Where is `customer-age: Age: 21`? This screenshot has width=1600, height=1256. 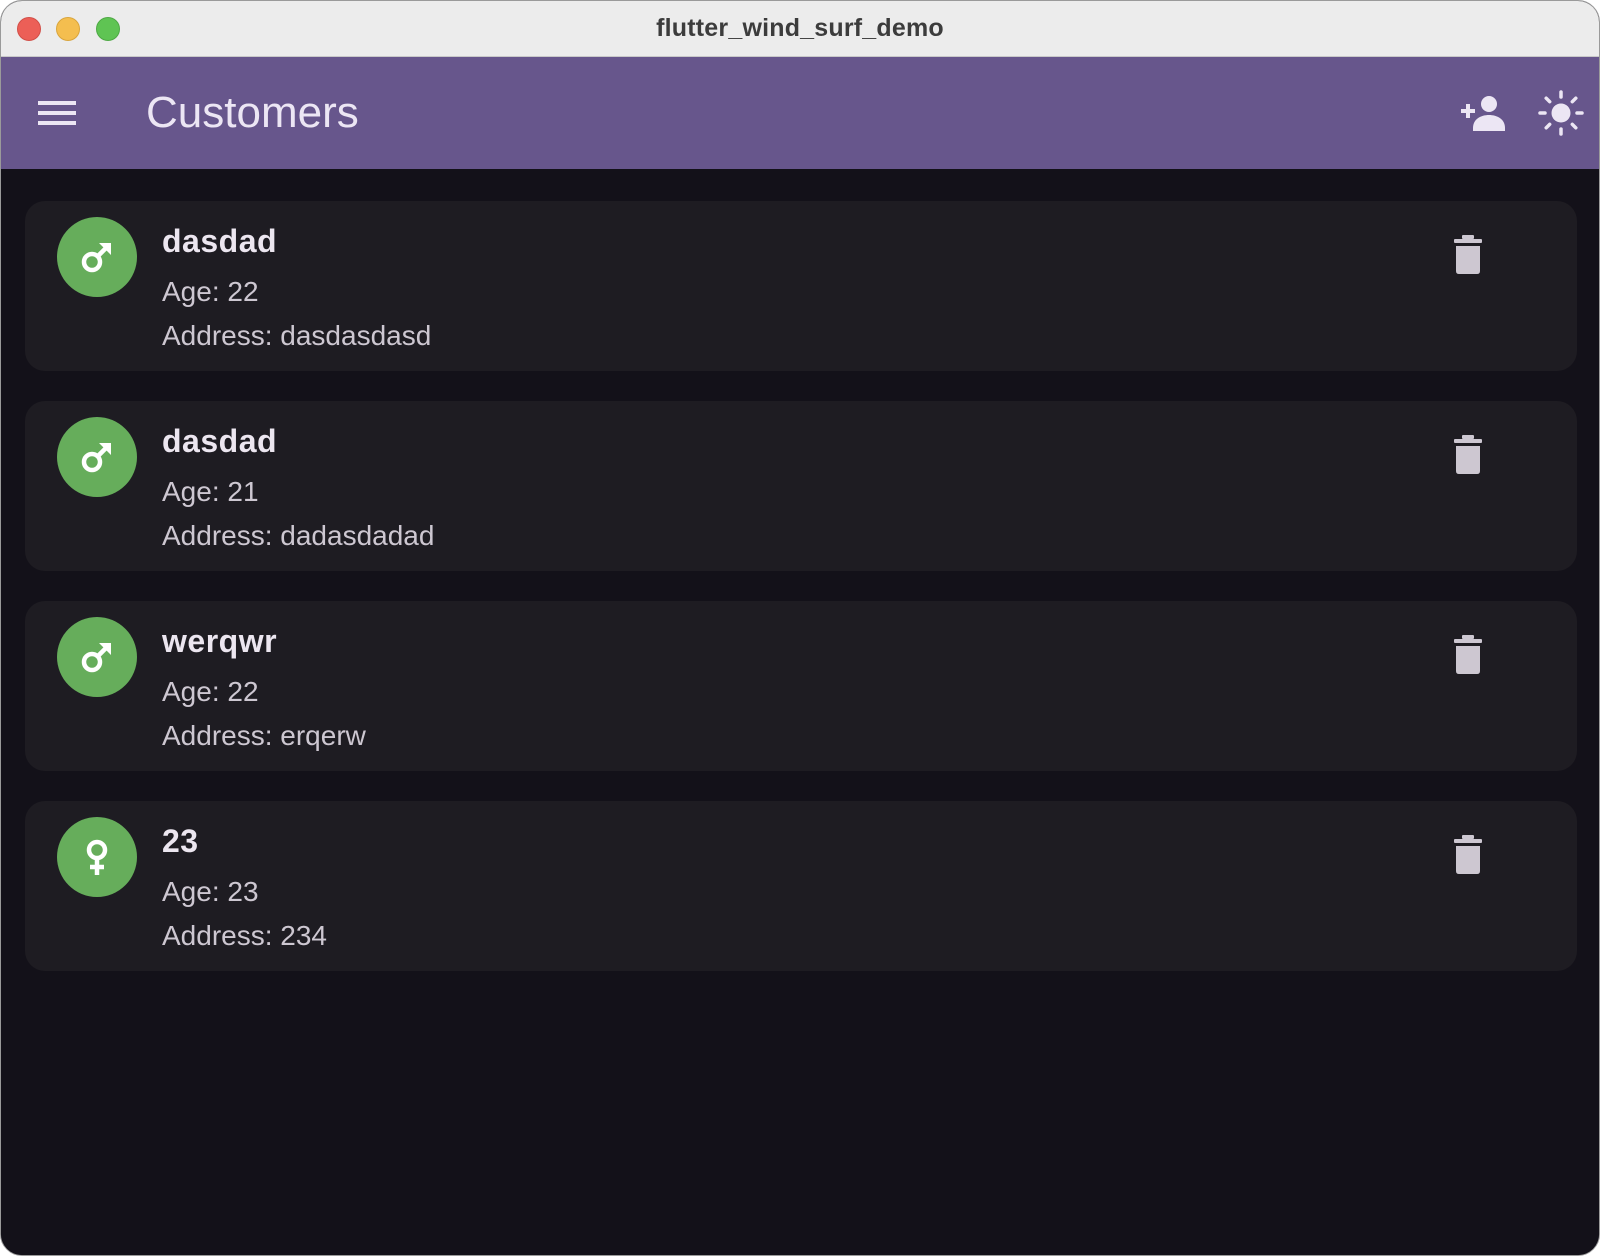 customer-age: Age: 21 is located at coordinates (210, 491).